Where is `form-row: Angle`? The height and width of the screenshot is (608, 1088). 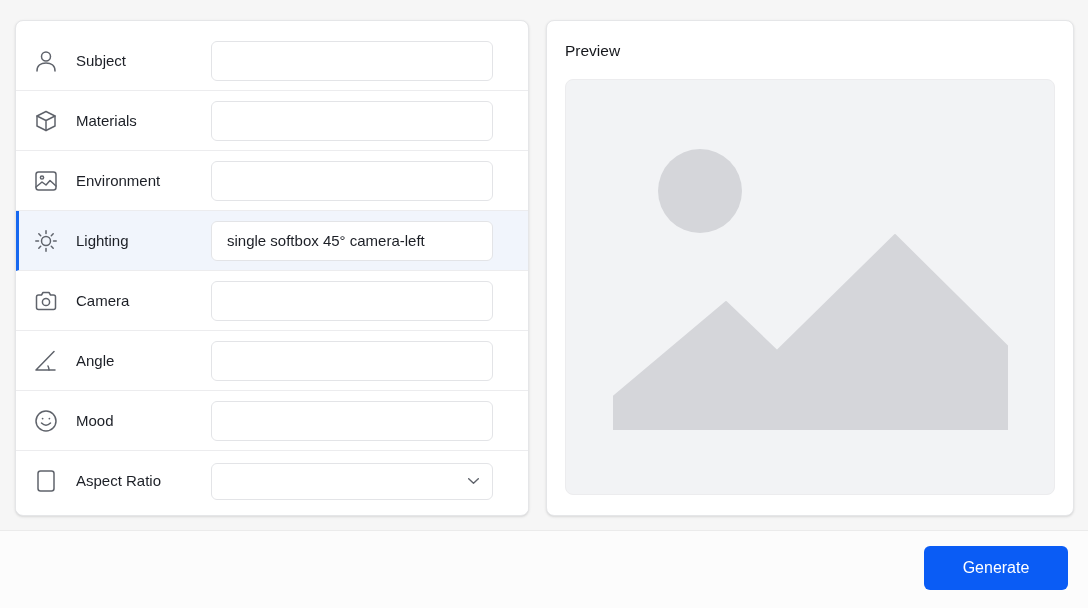 form-row: Angle is located at coordinates (272, 361).